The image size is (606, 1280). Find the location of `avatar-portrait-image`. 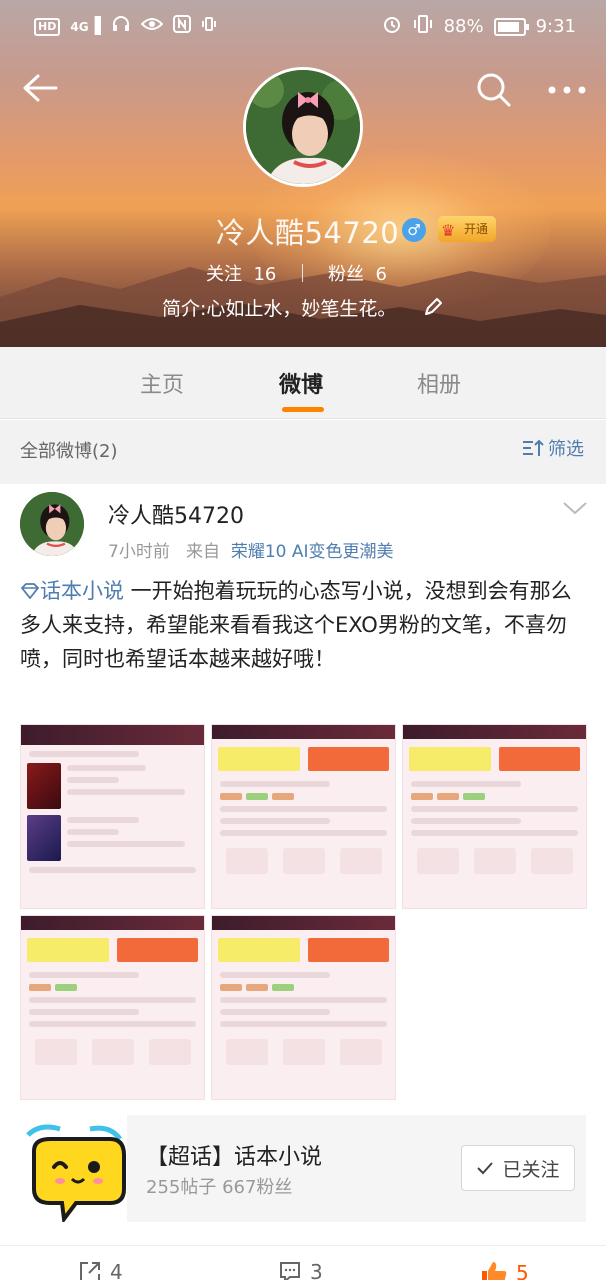

avatar-portrait-image is located at coordinates (303, 127).